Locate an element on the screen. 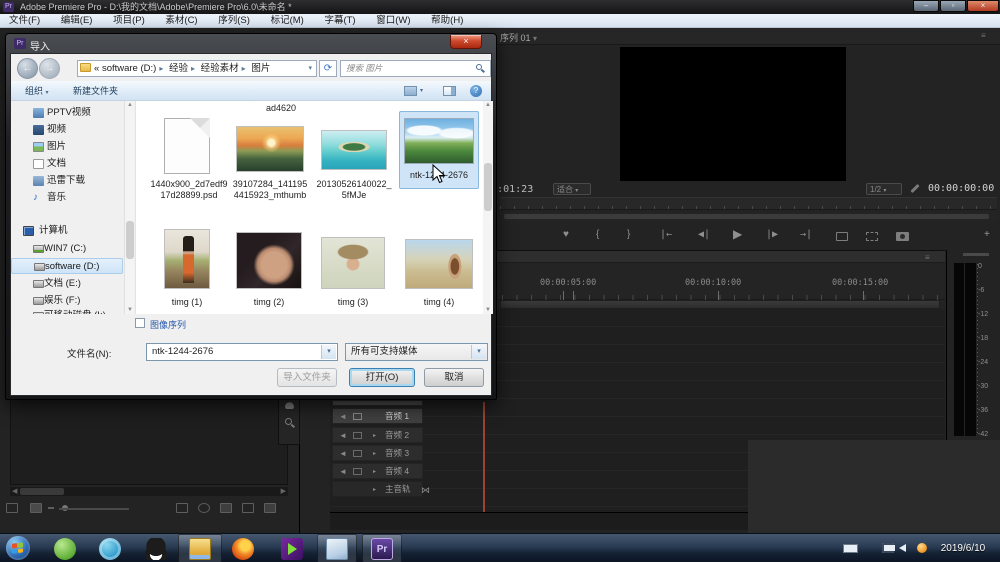  scroll-left-icon: ◀ is located at coordinates (14, 491).